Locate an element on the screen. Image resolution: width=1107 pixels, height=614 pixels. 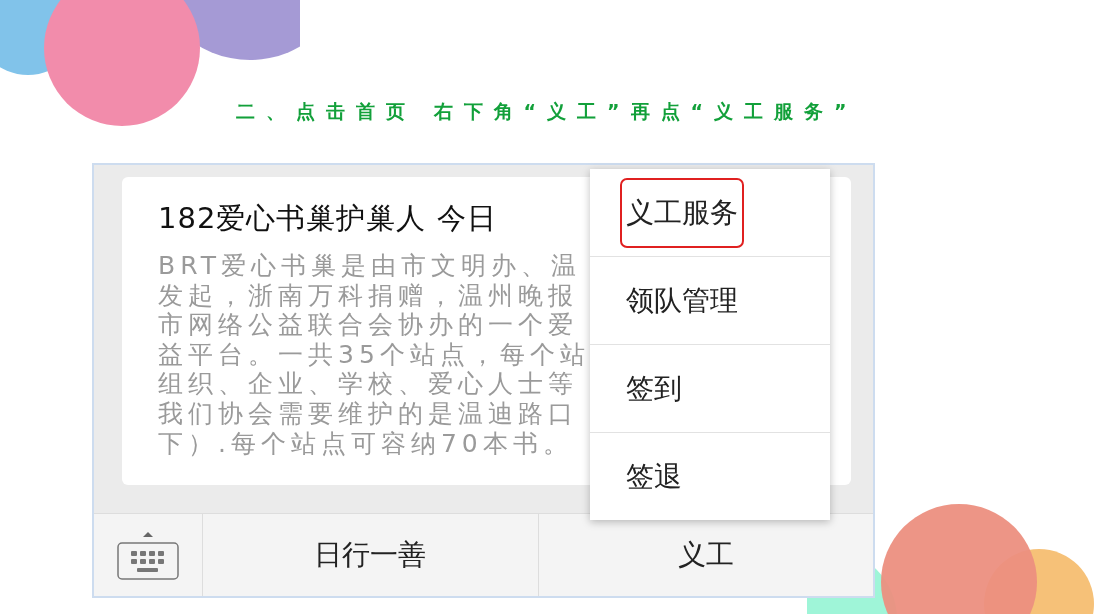
article-text-line: 下）.每个站点可容纳70本书。 is located at coordinates (365, 443).